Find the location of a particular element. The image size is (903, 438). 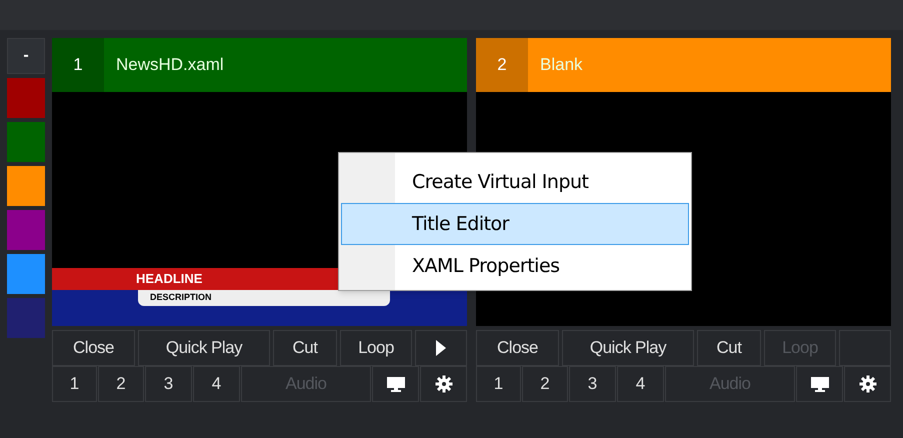

input-title: NewsHD.xaml is located at coordinates (170, 65).